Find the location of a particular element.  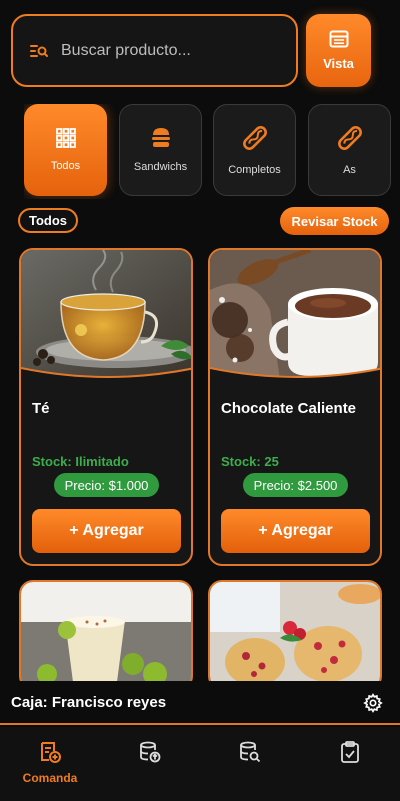

active-filter-chip: Todos is located at coordinates (48, 220).